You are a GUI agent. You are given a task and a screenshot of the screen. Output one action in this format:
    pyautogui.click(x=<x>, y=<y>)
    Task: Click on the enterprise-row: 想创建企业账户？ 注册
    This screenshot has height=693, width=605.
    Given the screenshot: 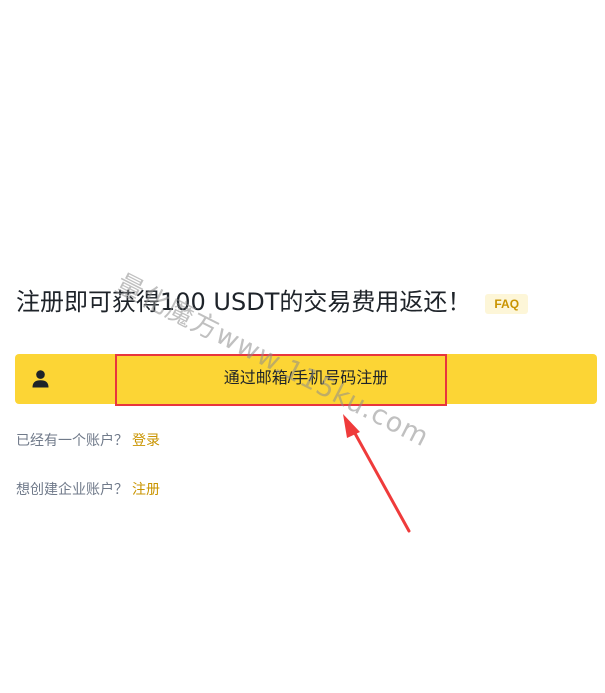 What is the action you would take?
    pyautogui.click(x=88, y=490)
    